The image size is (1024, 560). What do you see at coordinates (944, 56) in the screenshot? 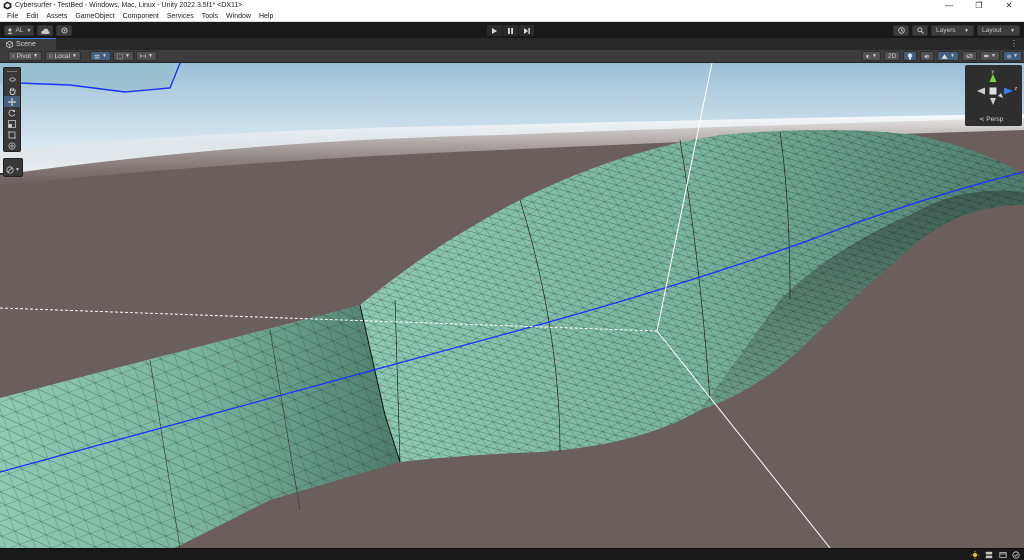
I see `effects-icon` at bounding box center [944, 56].